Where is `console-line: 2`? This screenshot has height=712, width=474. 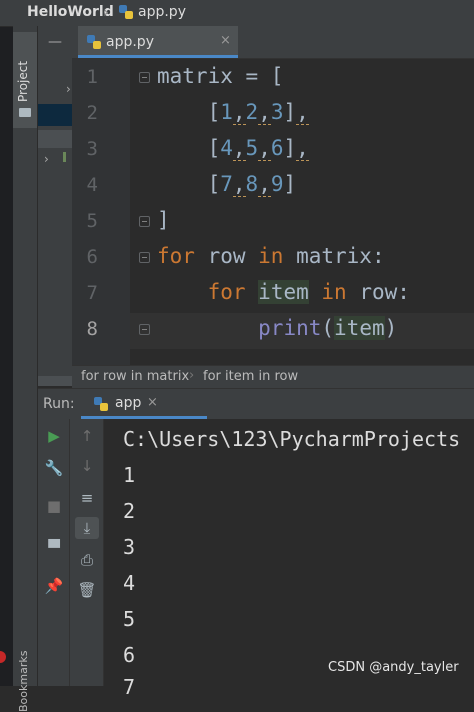 console-line: 2 is located at coordinates (129, 511).